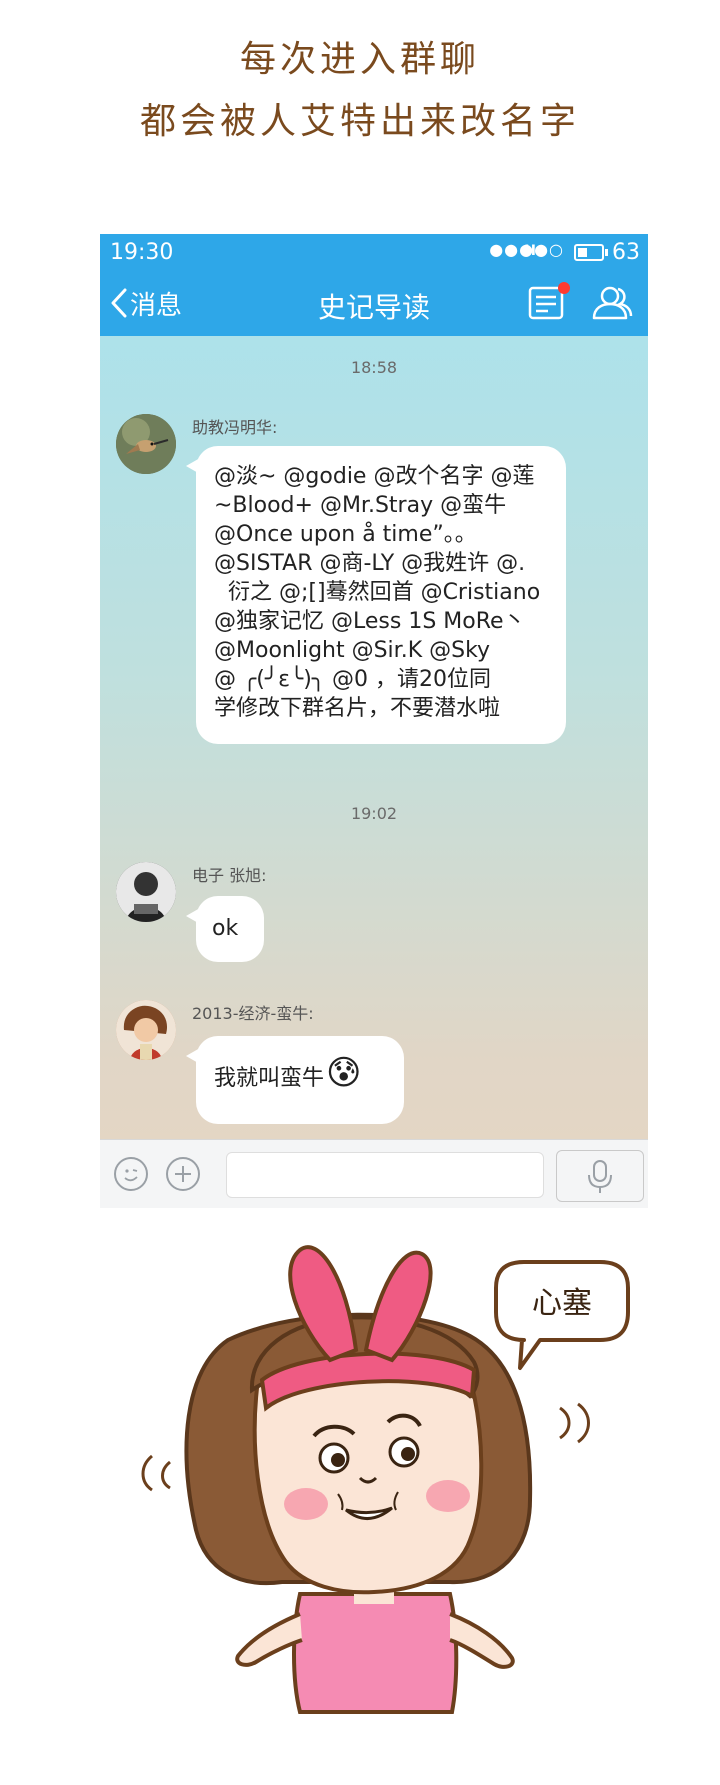 The width and height of the screenshot is (720, 1785). I want to click on message-timestamp: 19:02, so click(374, 813).